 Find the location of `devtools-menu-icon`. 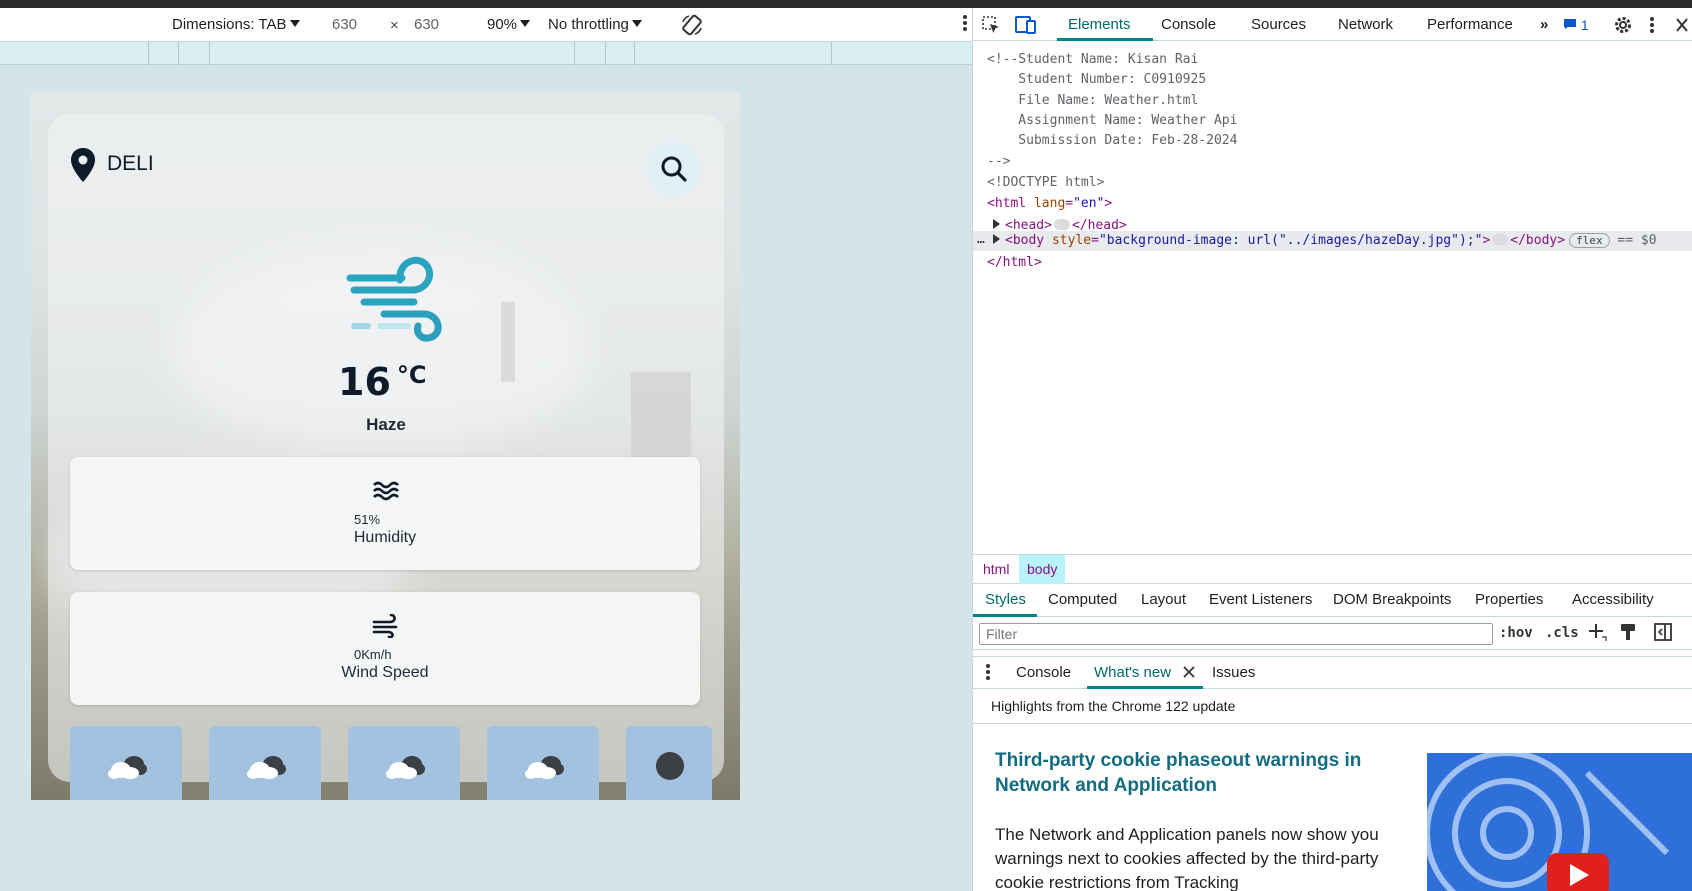

devtools-menu-icon is located at coordinates (1652, 27).